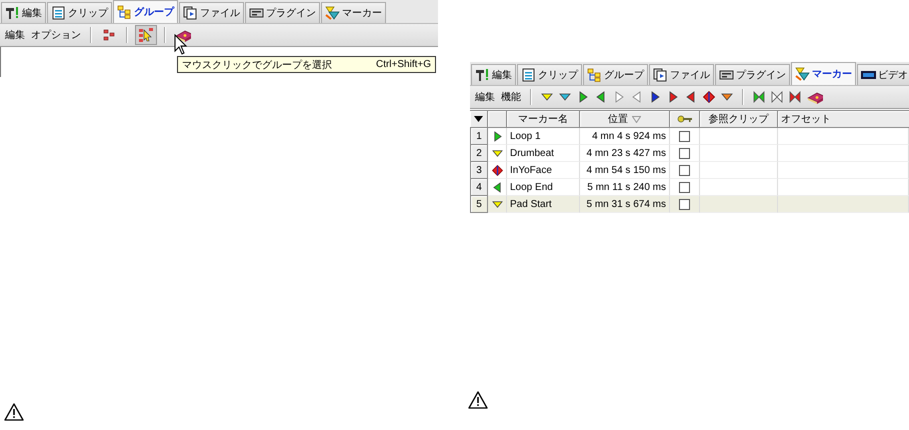 The height and width of the screenshot is (430, 909). I want to click on menu-item: オプション, so click(56, 35).